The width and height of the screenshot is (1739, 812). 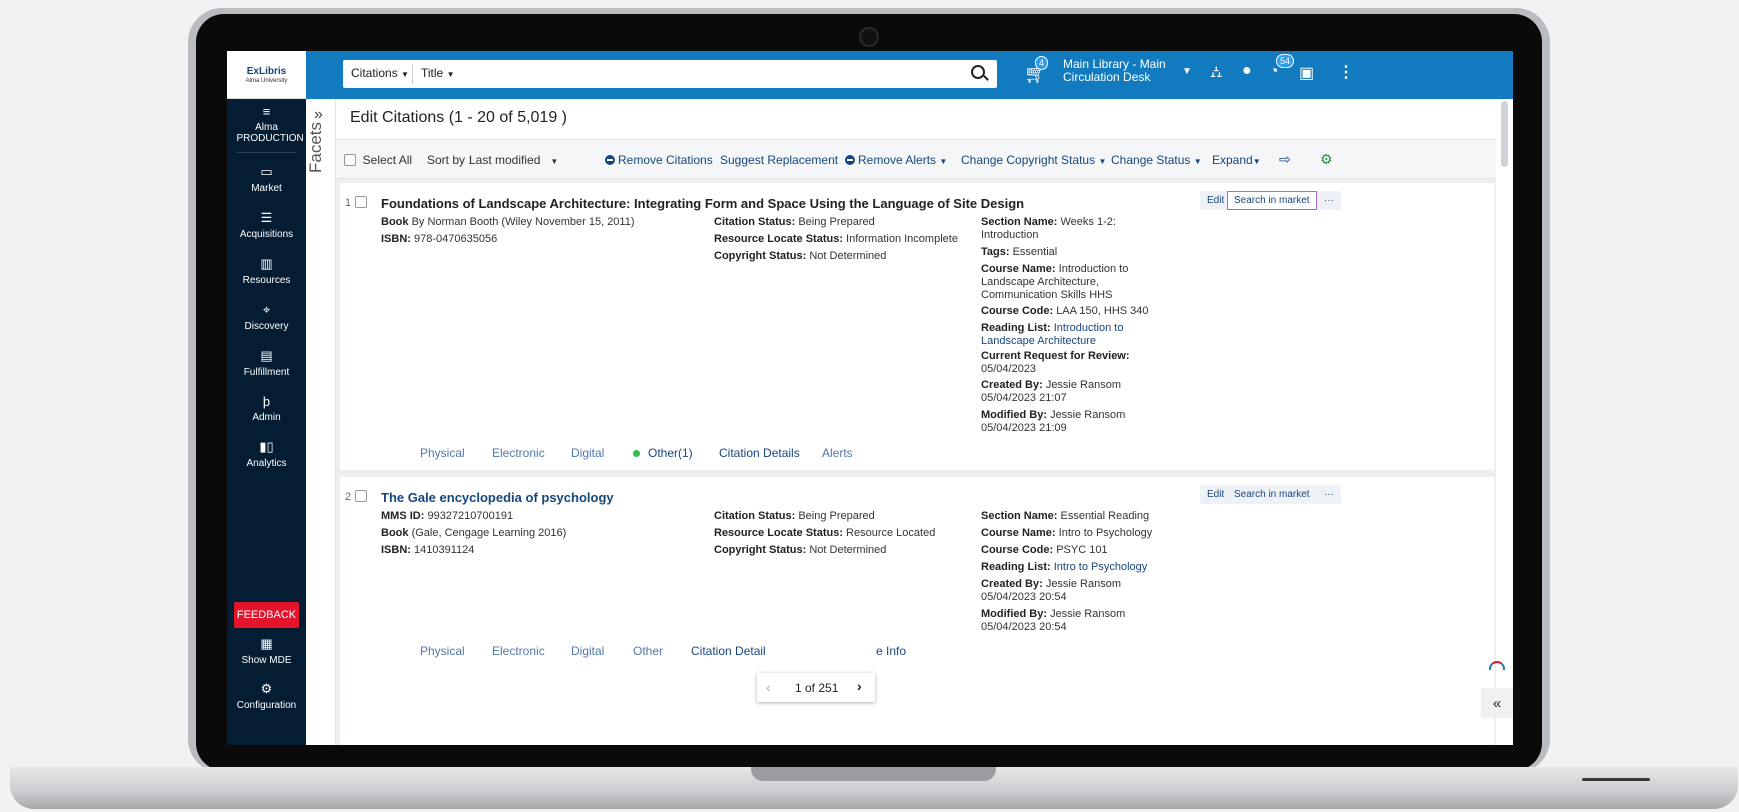 I want to click on search-field-label: Title, so click(x=432, y=73).